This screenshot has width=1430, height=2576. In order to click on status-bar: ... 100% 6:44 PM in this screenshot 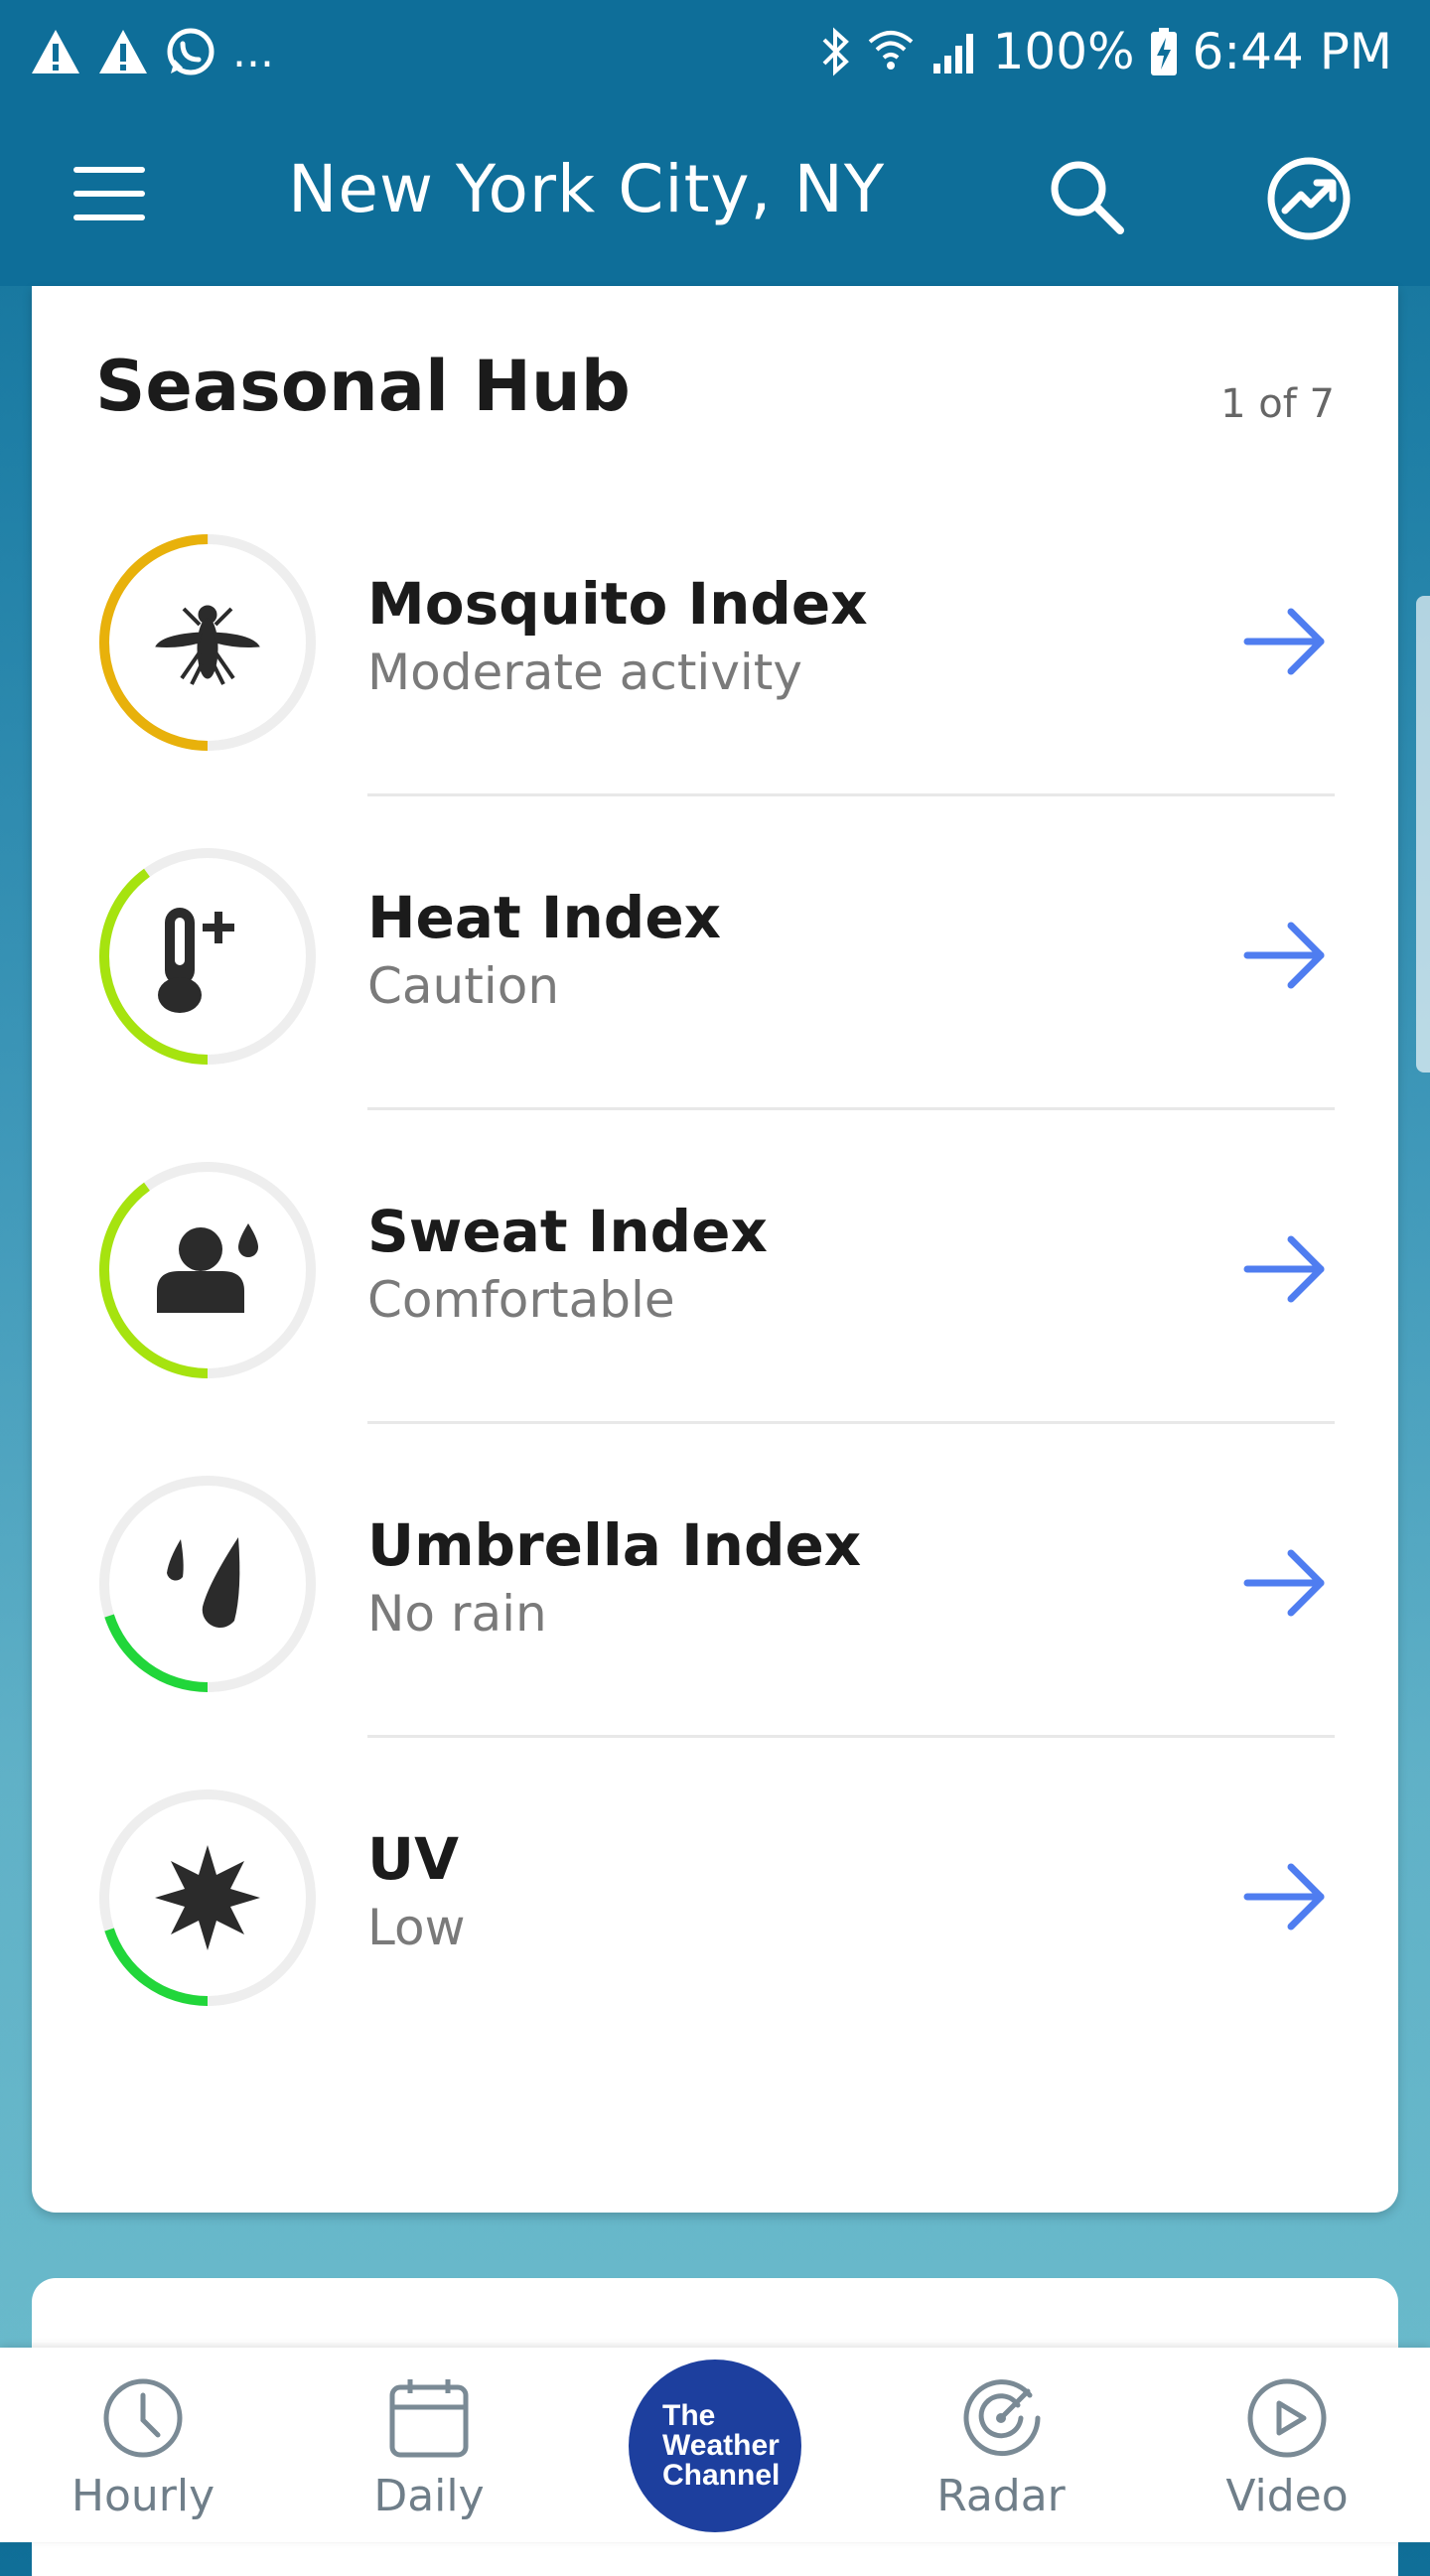, I will do `click(715, 52)`.